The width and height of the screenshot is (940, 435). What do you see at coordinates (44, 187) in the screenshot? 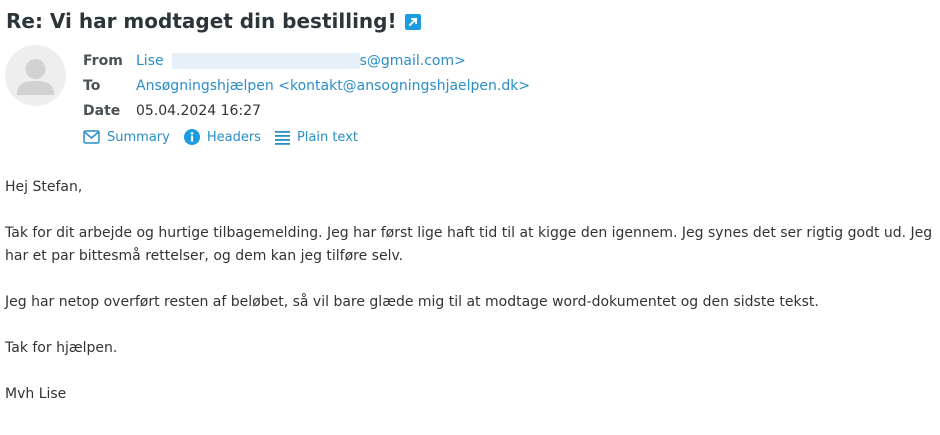
I see `body-greeting: Hej Stefan,` at bounding box center [44, 187].